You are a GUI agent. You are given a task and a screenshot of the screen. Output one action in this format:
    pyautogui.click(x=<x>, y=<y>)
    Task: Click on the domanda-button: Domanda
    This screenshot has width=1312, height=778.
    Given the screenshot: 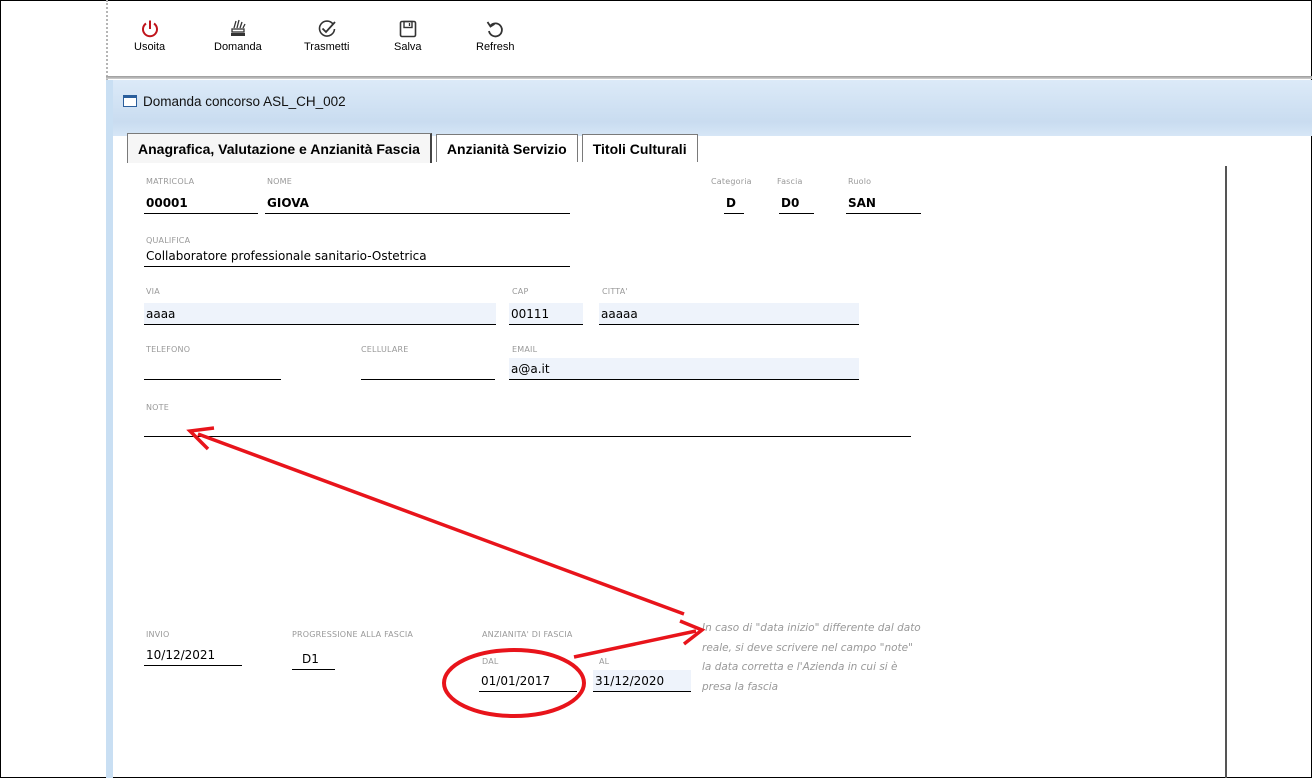 What is the action you would take?
    pyautogui.click(x=238, y=42)
    